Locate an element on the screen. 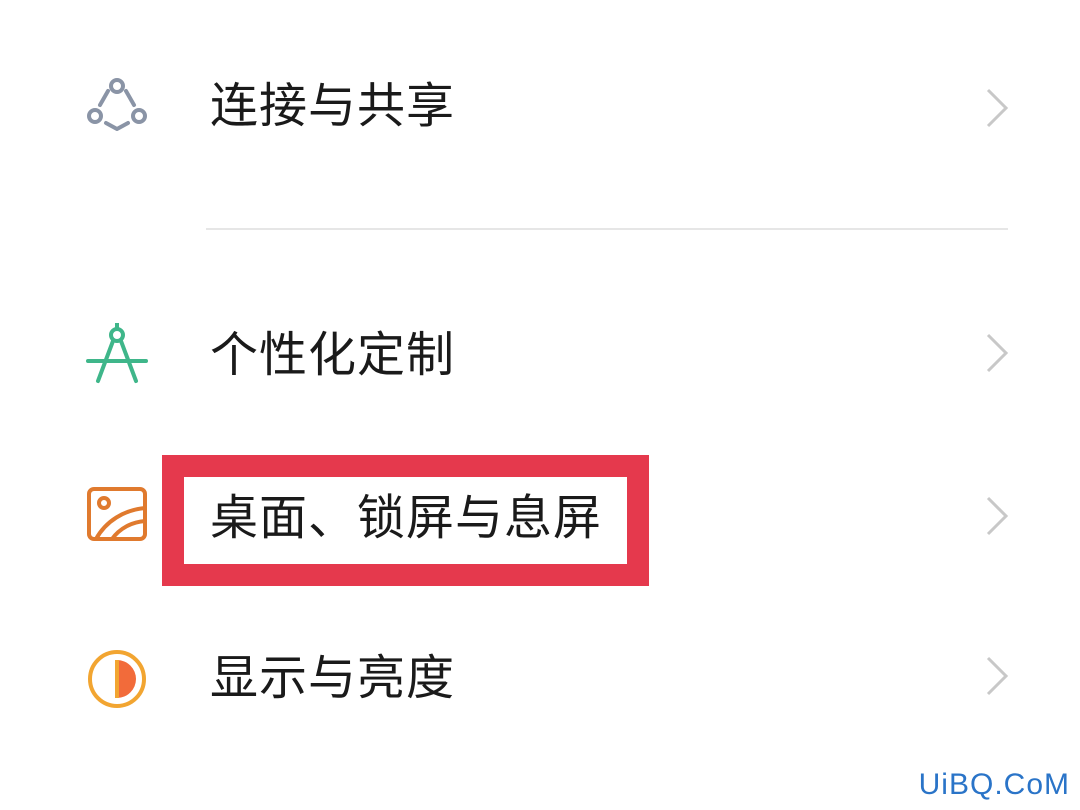 This screenshot has width=1080, height=810. compass-icon is located at coordinates (117, 353).